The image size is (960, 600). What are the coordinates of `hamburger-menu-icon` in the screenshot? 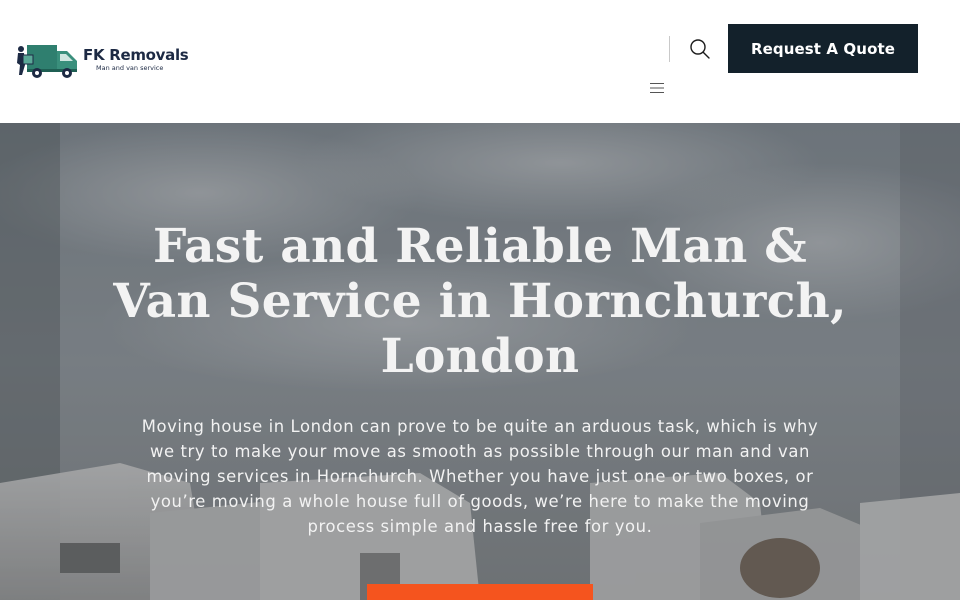 It's located at (657, 88).